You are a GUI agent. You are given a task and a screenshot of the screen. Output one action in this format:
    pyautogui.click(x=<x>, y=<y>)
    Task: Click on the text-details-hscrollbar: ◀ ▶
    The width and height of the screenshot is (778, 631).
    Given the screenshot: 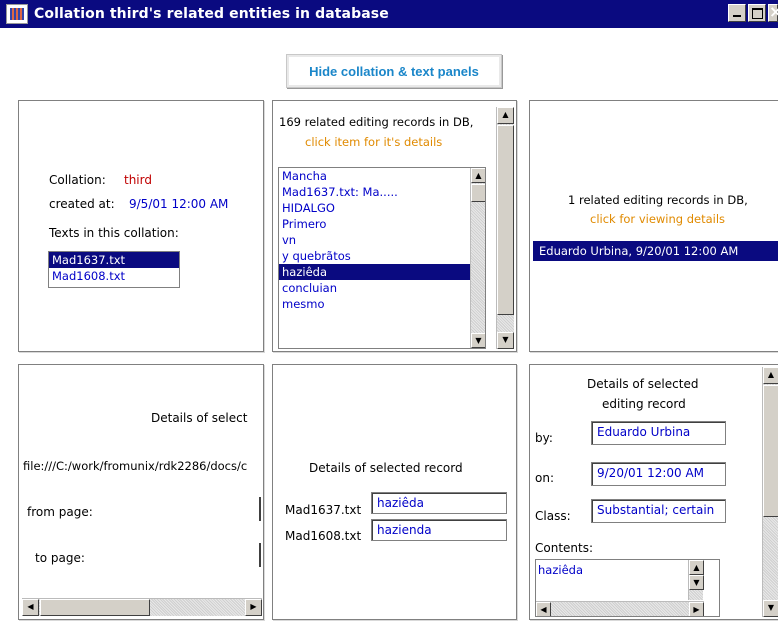 What is the action you would take?
    pyautogui.click(x=142, y=607)
    